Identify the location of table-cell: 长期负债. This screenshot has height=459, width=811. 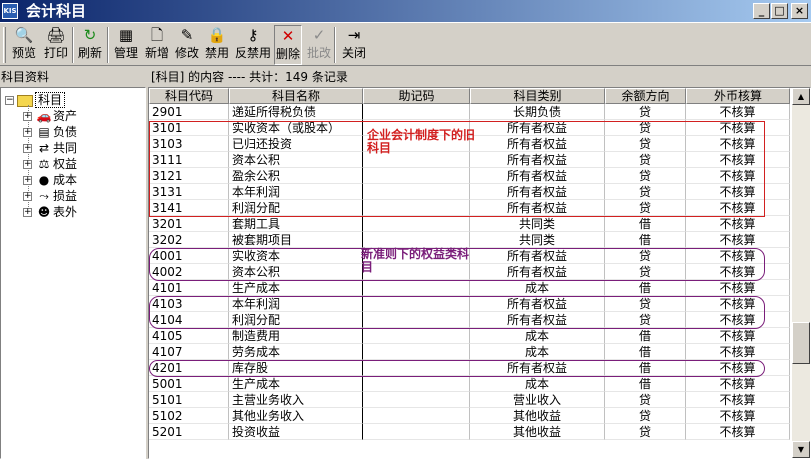
(537, 112).